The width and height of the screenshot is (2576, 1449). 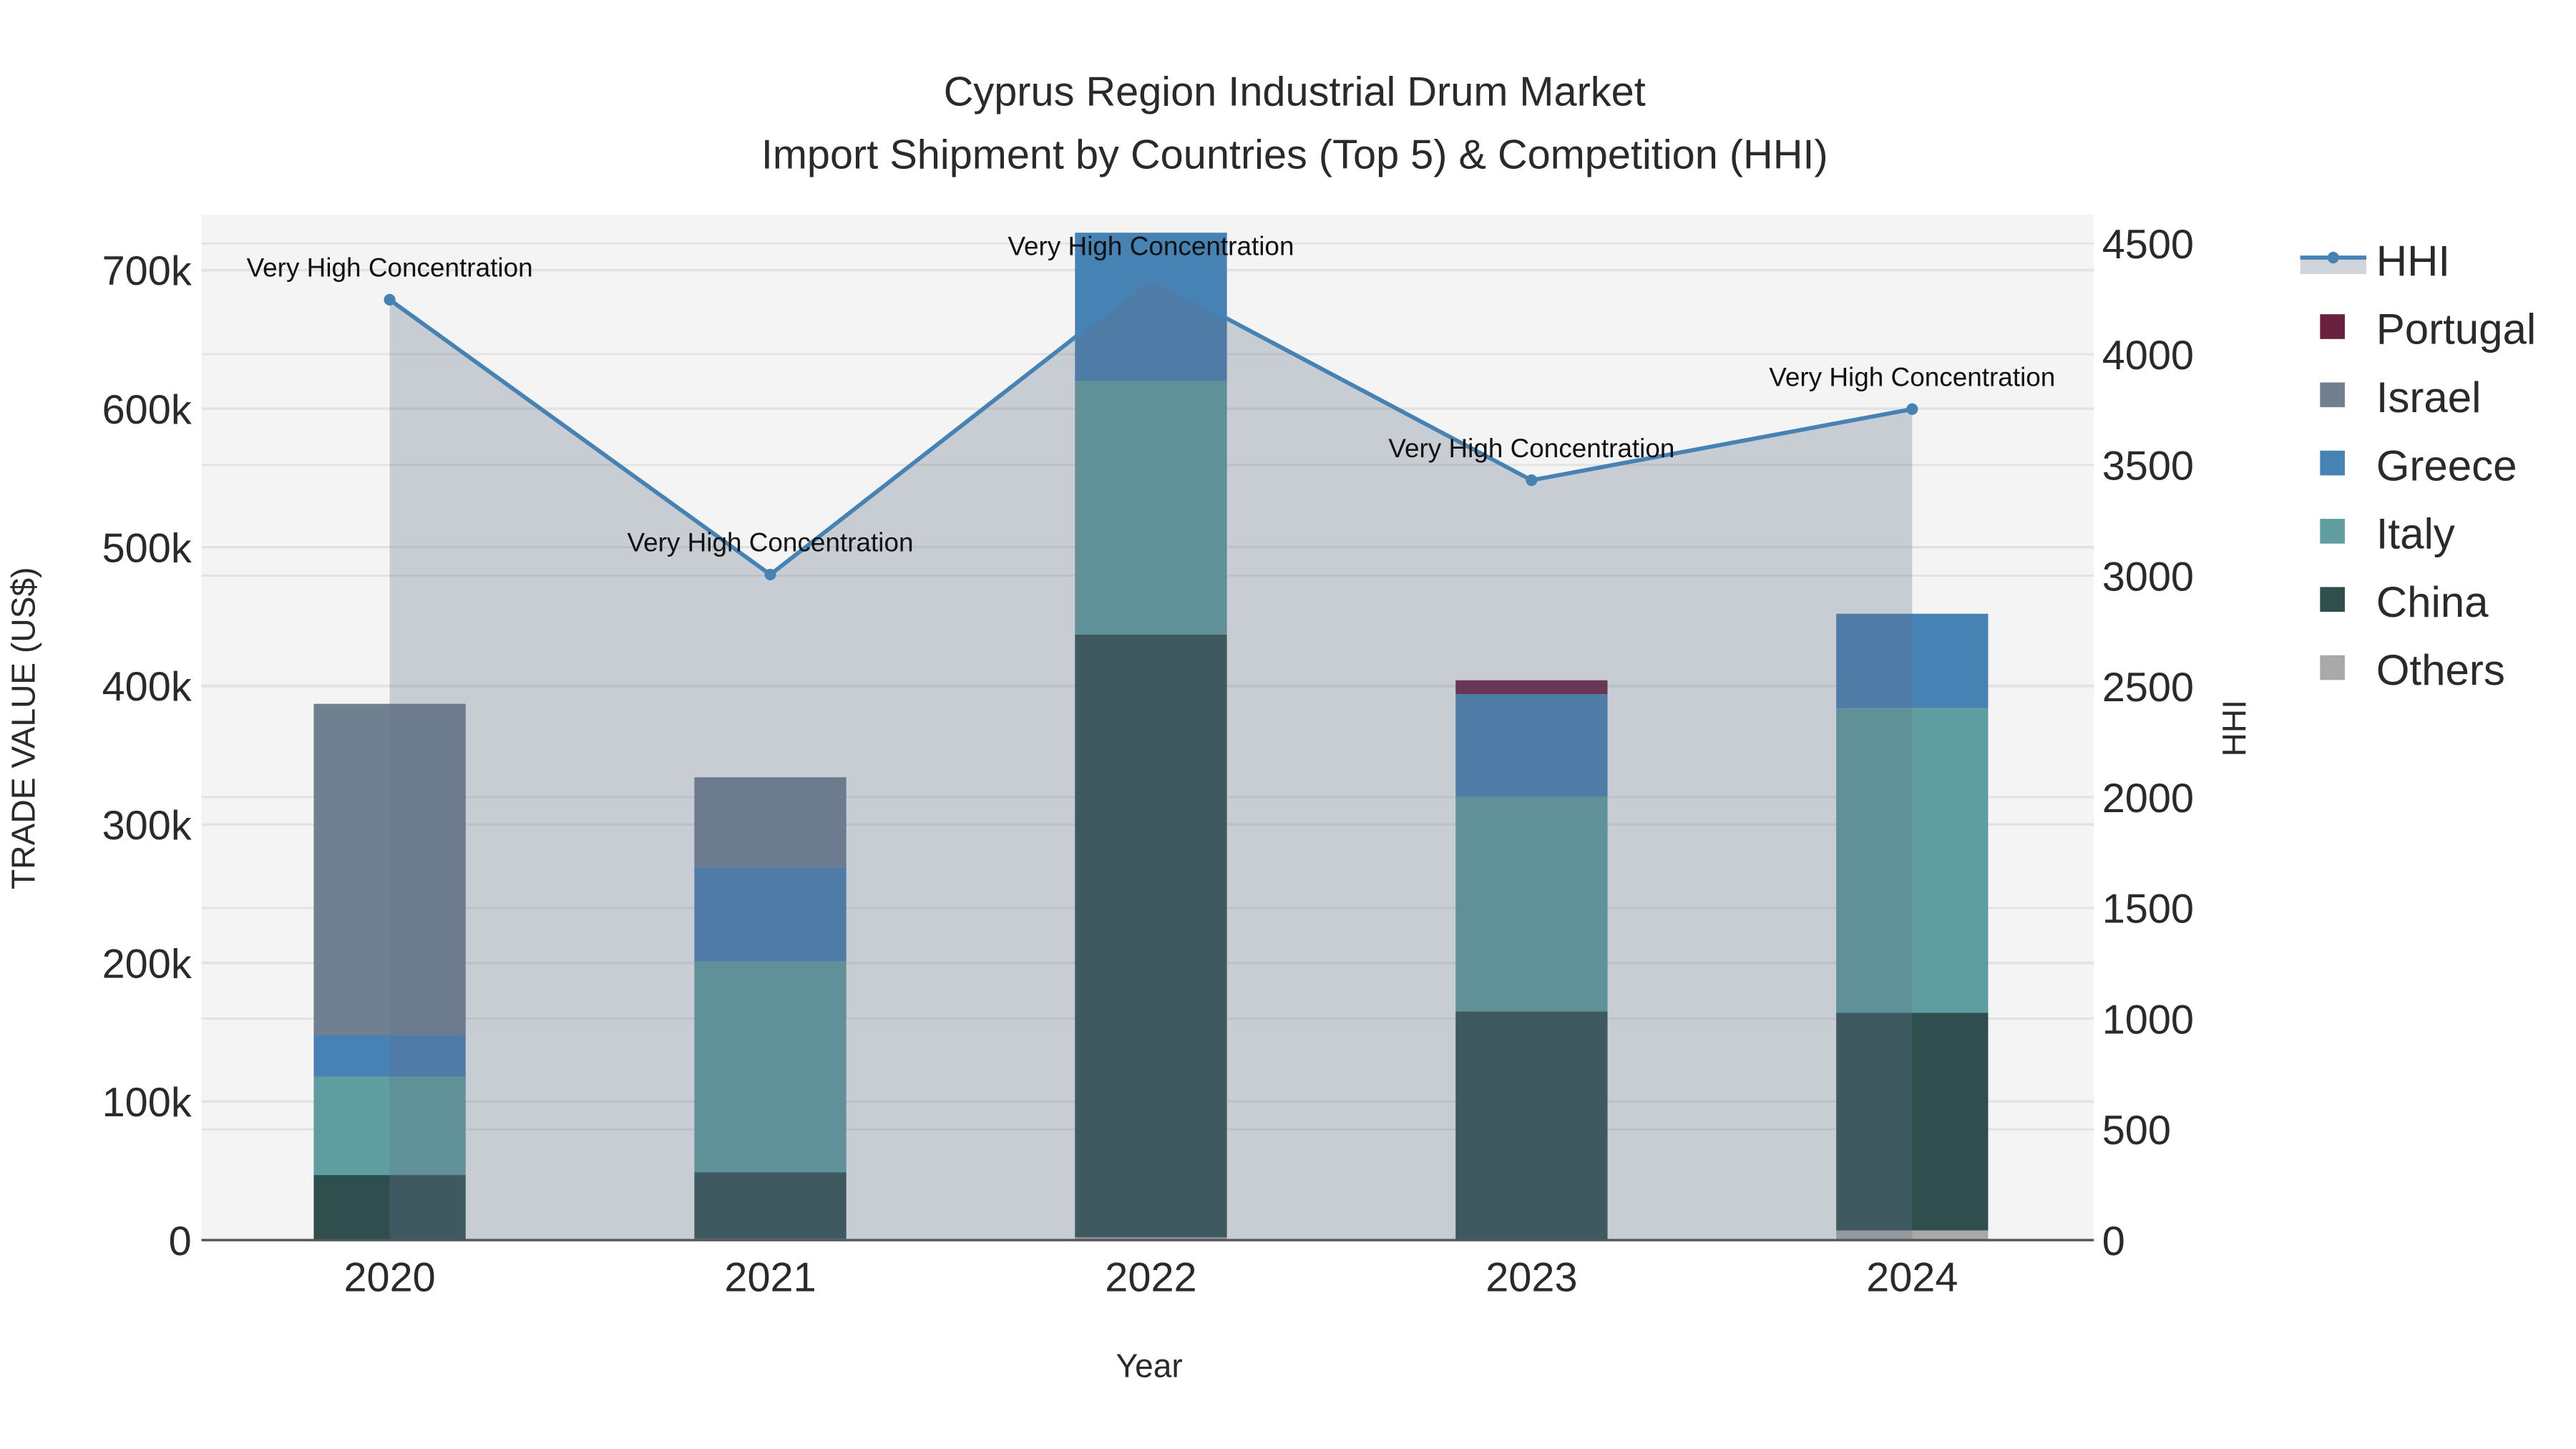 I want to click on chart-title: Cyprus Region Industrial Drum Market, so click(x=1295, y=92).